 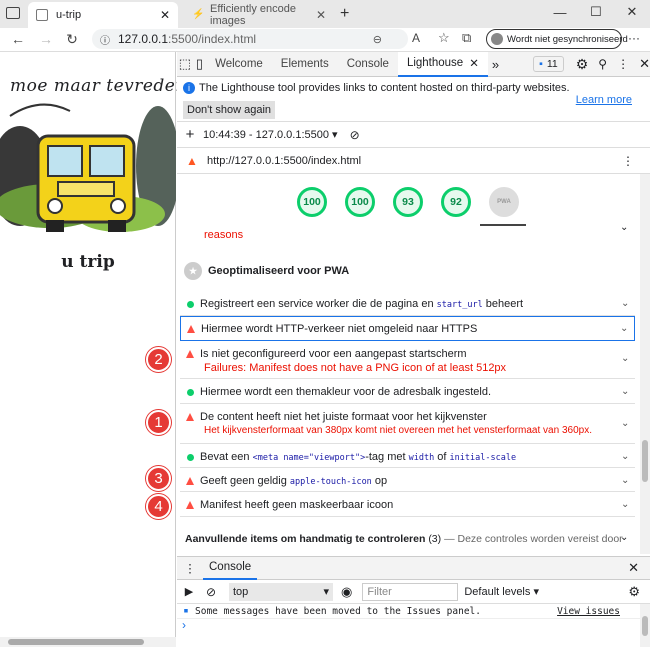 I want to click on score-value: 100, so click(x=360, y=202).